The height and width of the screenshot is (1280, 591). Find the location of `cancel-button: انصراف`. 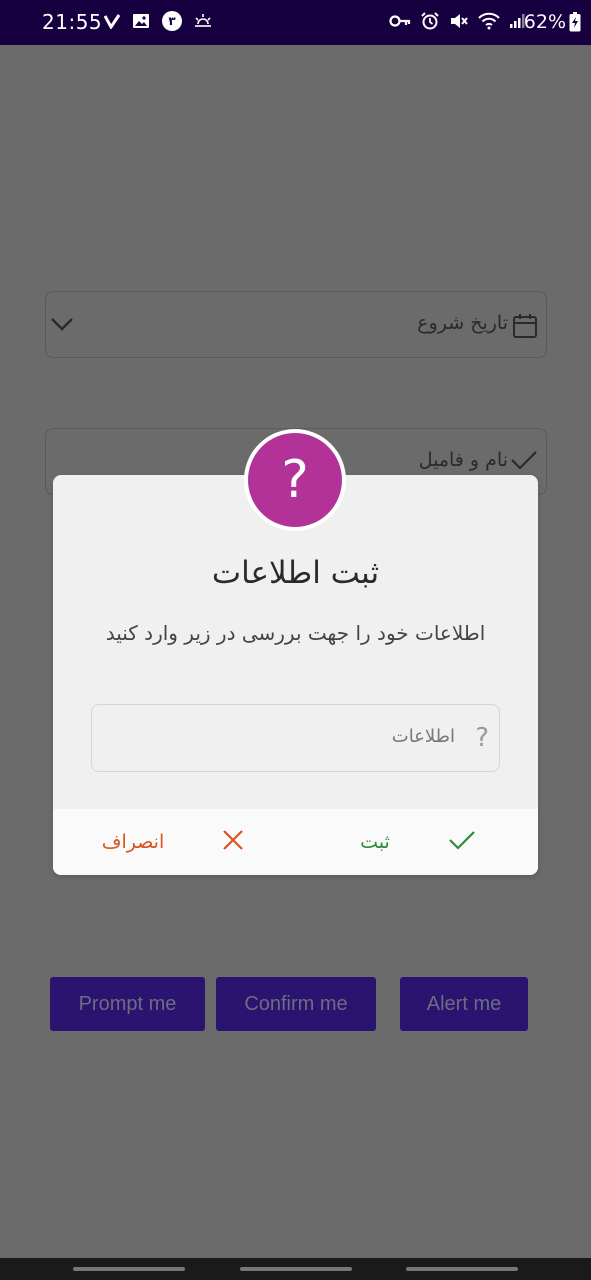

cancel-button: انصراف is located at coordinates (173, 842).